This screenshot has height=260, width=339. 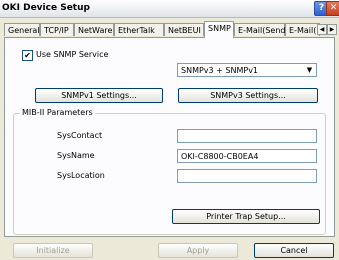 I want to click on snmp-version-select: SNMPv3 + SNMPv1 ▼, so click(x=247, y=70).